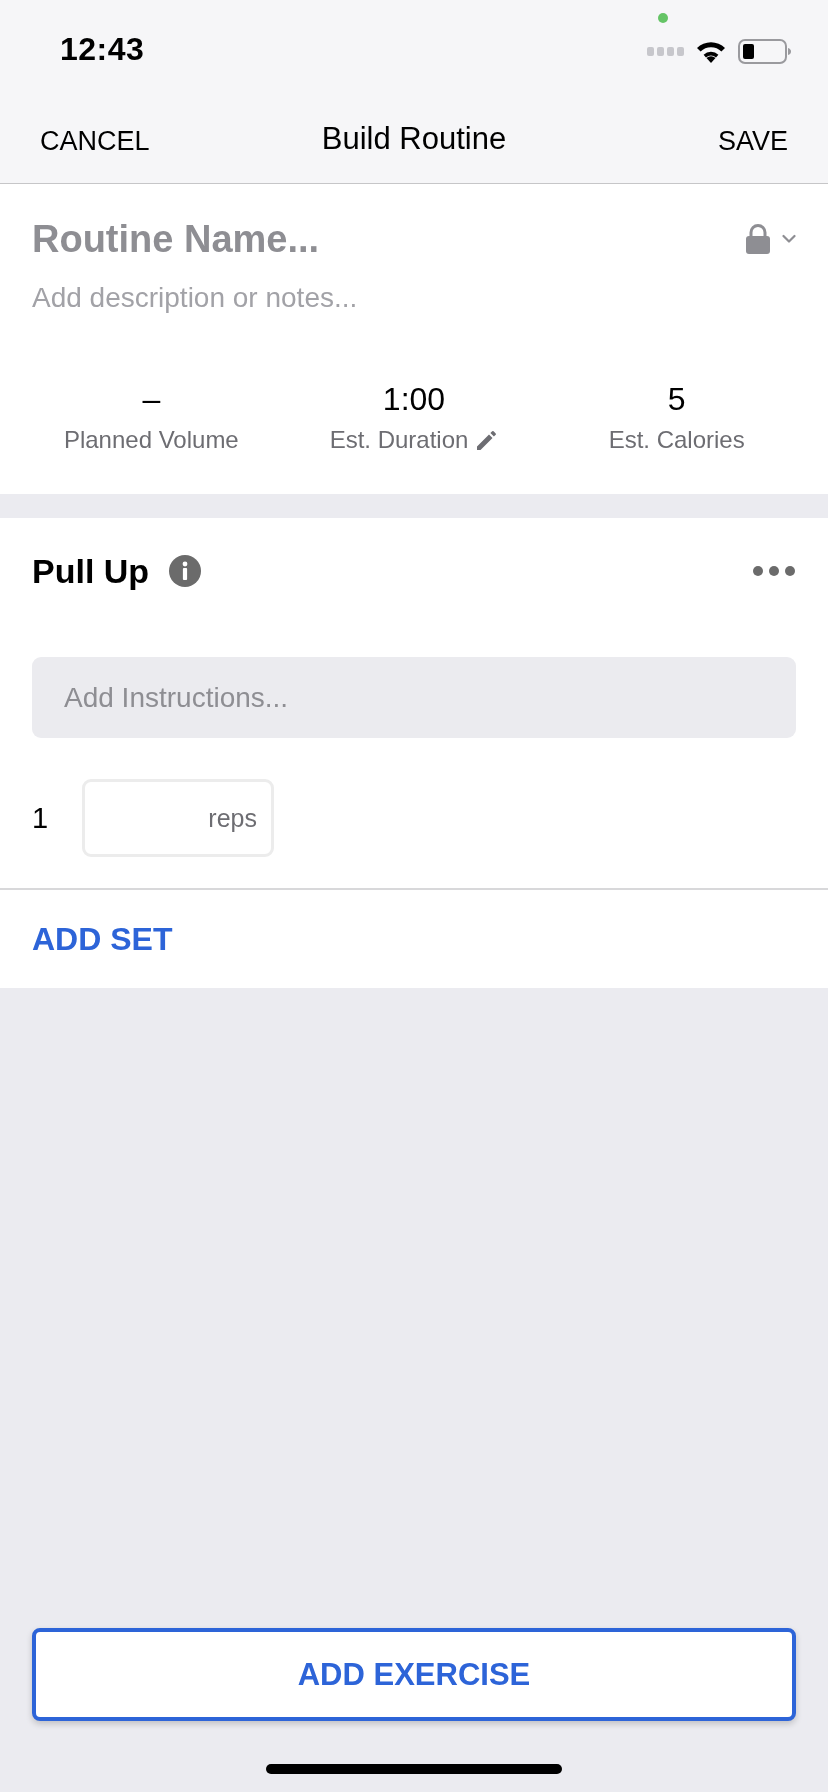  Describe the element at coordinates (414, 139) in the screenshot. I see `screen-title: Build Routine` at that location.